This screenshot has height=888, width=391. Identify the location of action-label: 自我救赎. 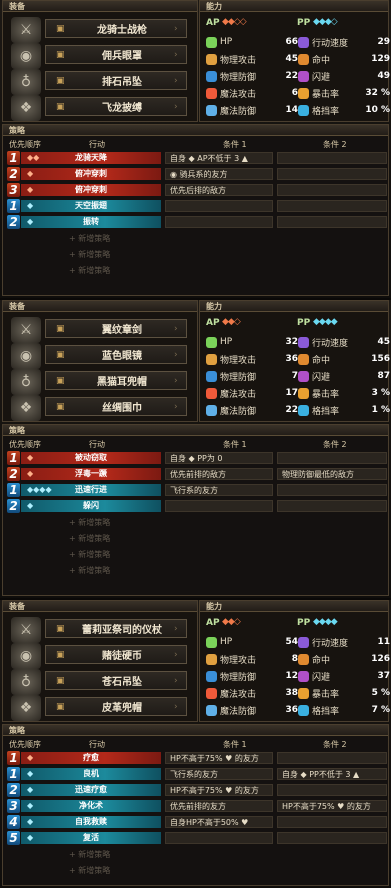
(91, 821).